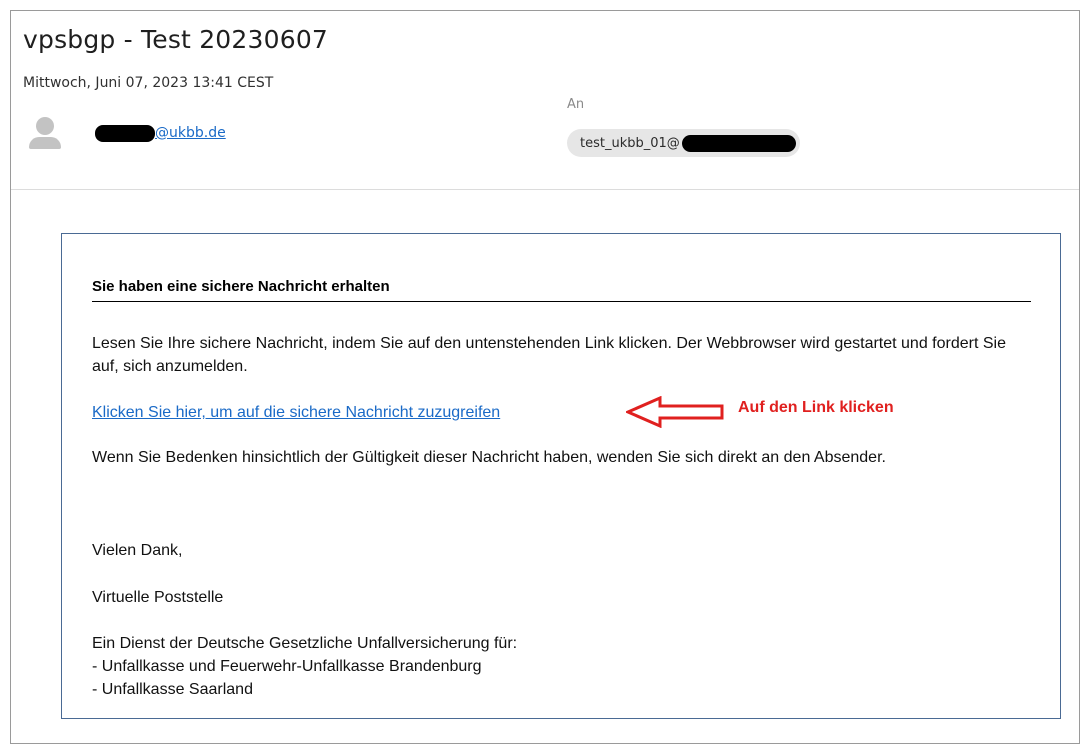 Image resolution: width=1092 pixels, height=754 pixels. I want to click on to-label: An, so click(576, 104).